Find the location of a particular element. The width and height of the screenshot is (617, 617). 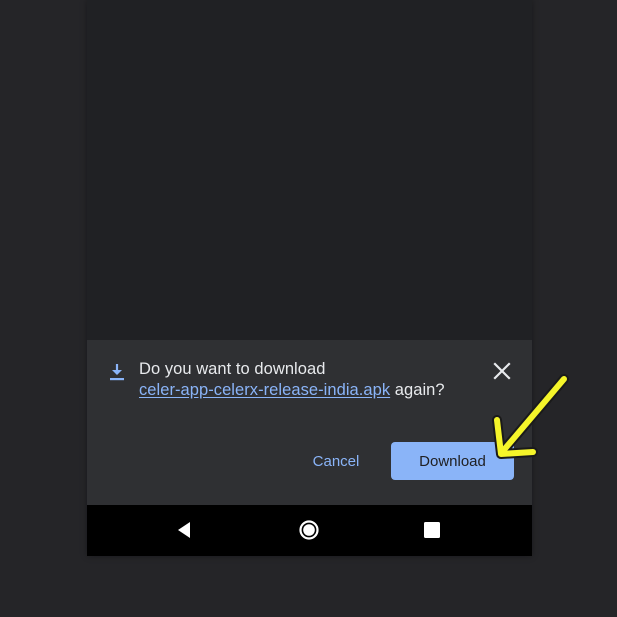

back-button is located at coordinates (185, 530).